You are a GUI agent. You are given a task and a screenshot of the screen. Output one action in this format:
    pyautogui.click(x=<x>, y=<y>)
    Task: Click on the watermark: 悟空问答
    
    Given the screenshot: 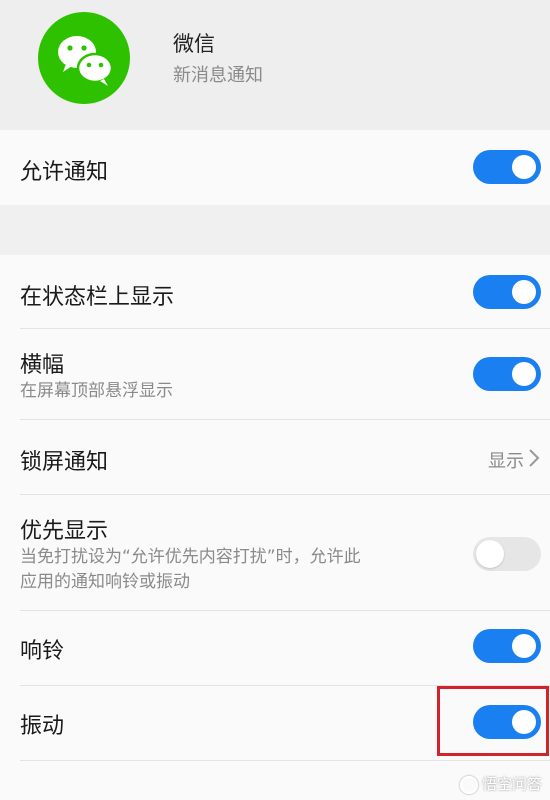 What is the action you would take?
    pyautogui.click(x=500, y=783)
    